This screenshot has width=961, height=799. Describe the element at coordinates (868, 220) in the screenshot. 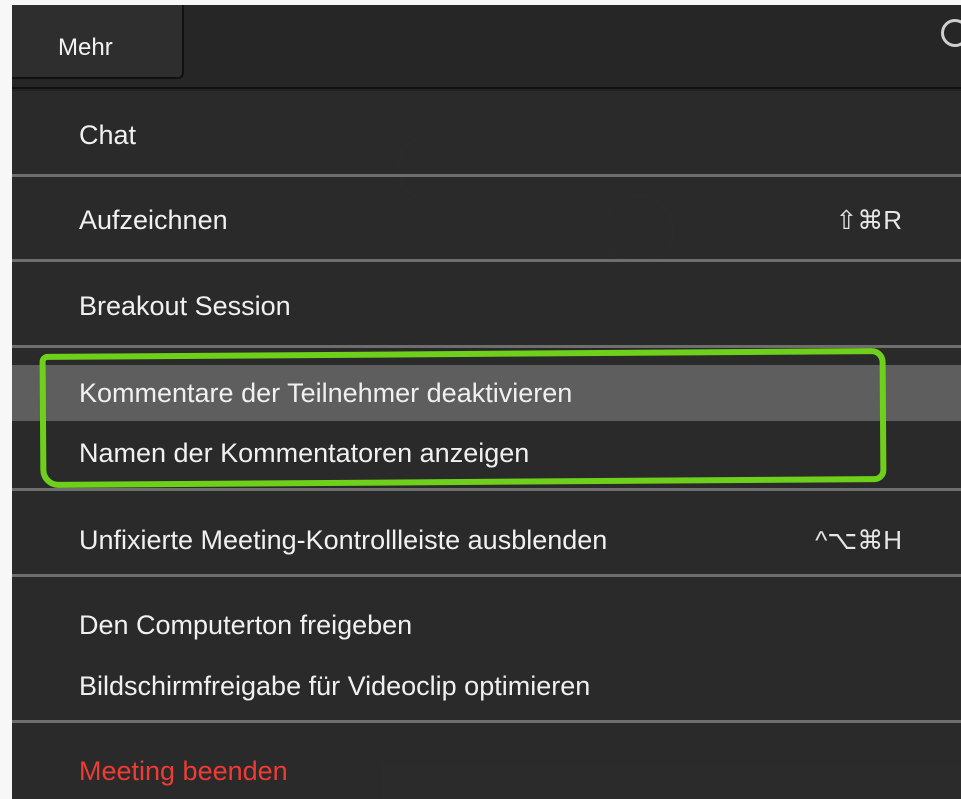

I see `menu-item-shortcut: ⇧⌘R` at that location.